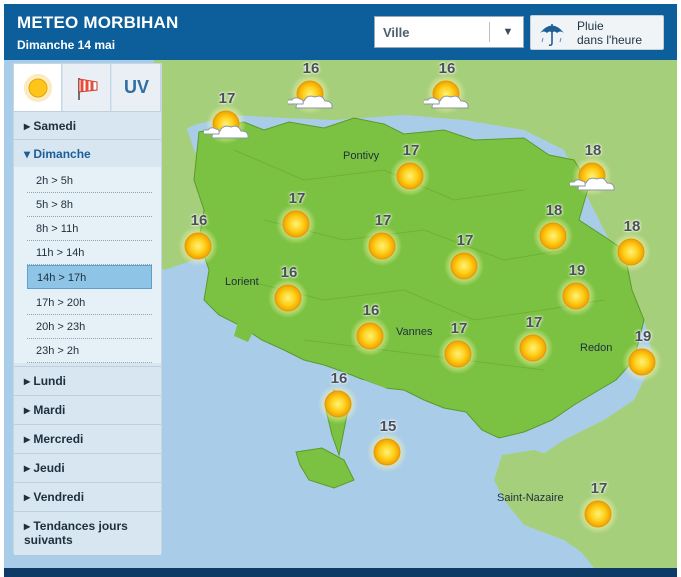  What do you see at coordinates (89, 253) in the screenshot?
I see `slot-11h-14h: 11h > 14h` at bounding box center [89, 253].